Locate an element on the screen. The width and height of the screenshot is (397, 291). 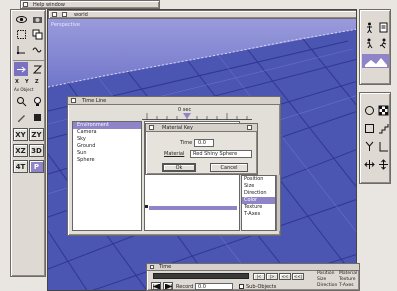
scroll-icon is located at coordinates (383, 27).